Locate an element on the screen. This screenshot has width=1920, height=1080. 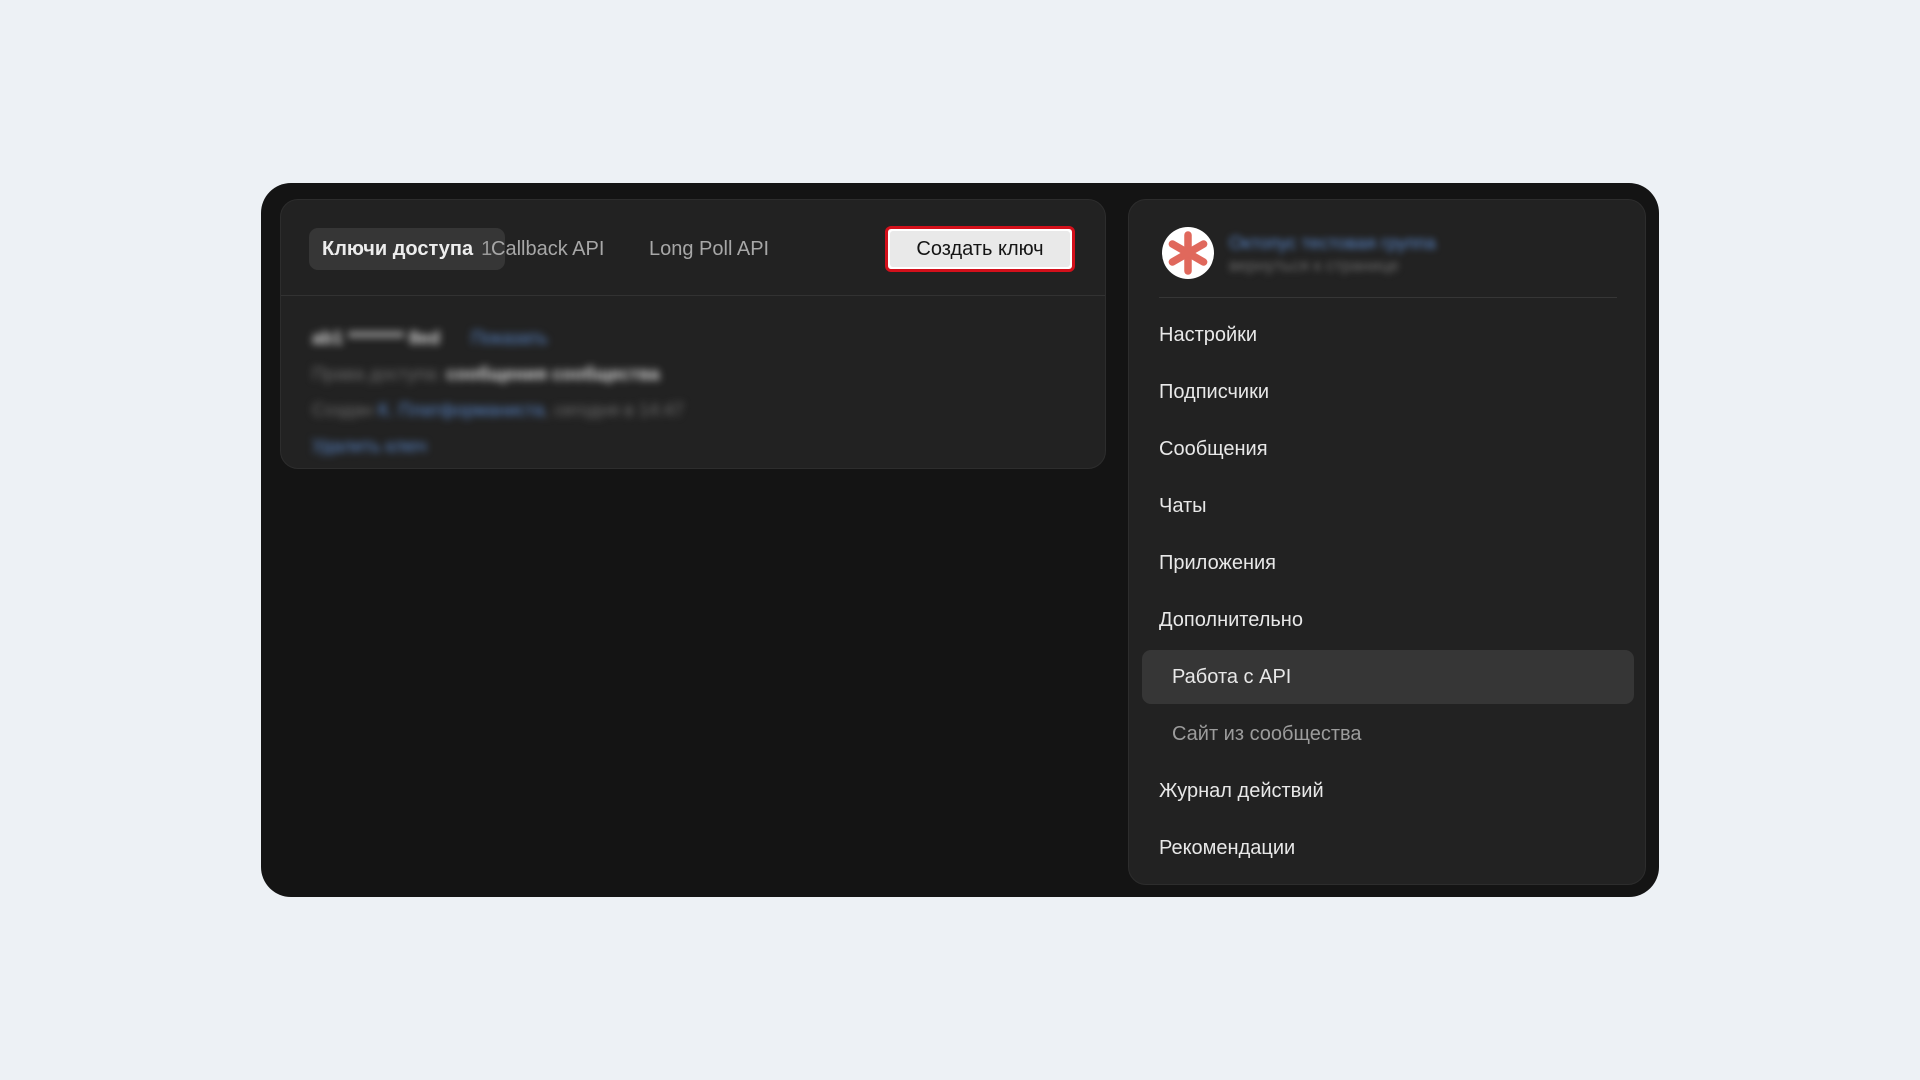
show-key-link: Показать is located at coordinates (509, 338).